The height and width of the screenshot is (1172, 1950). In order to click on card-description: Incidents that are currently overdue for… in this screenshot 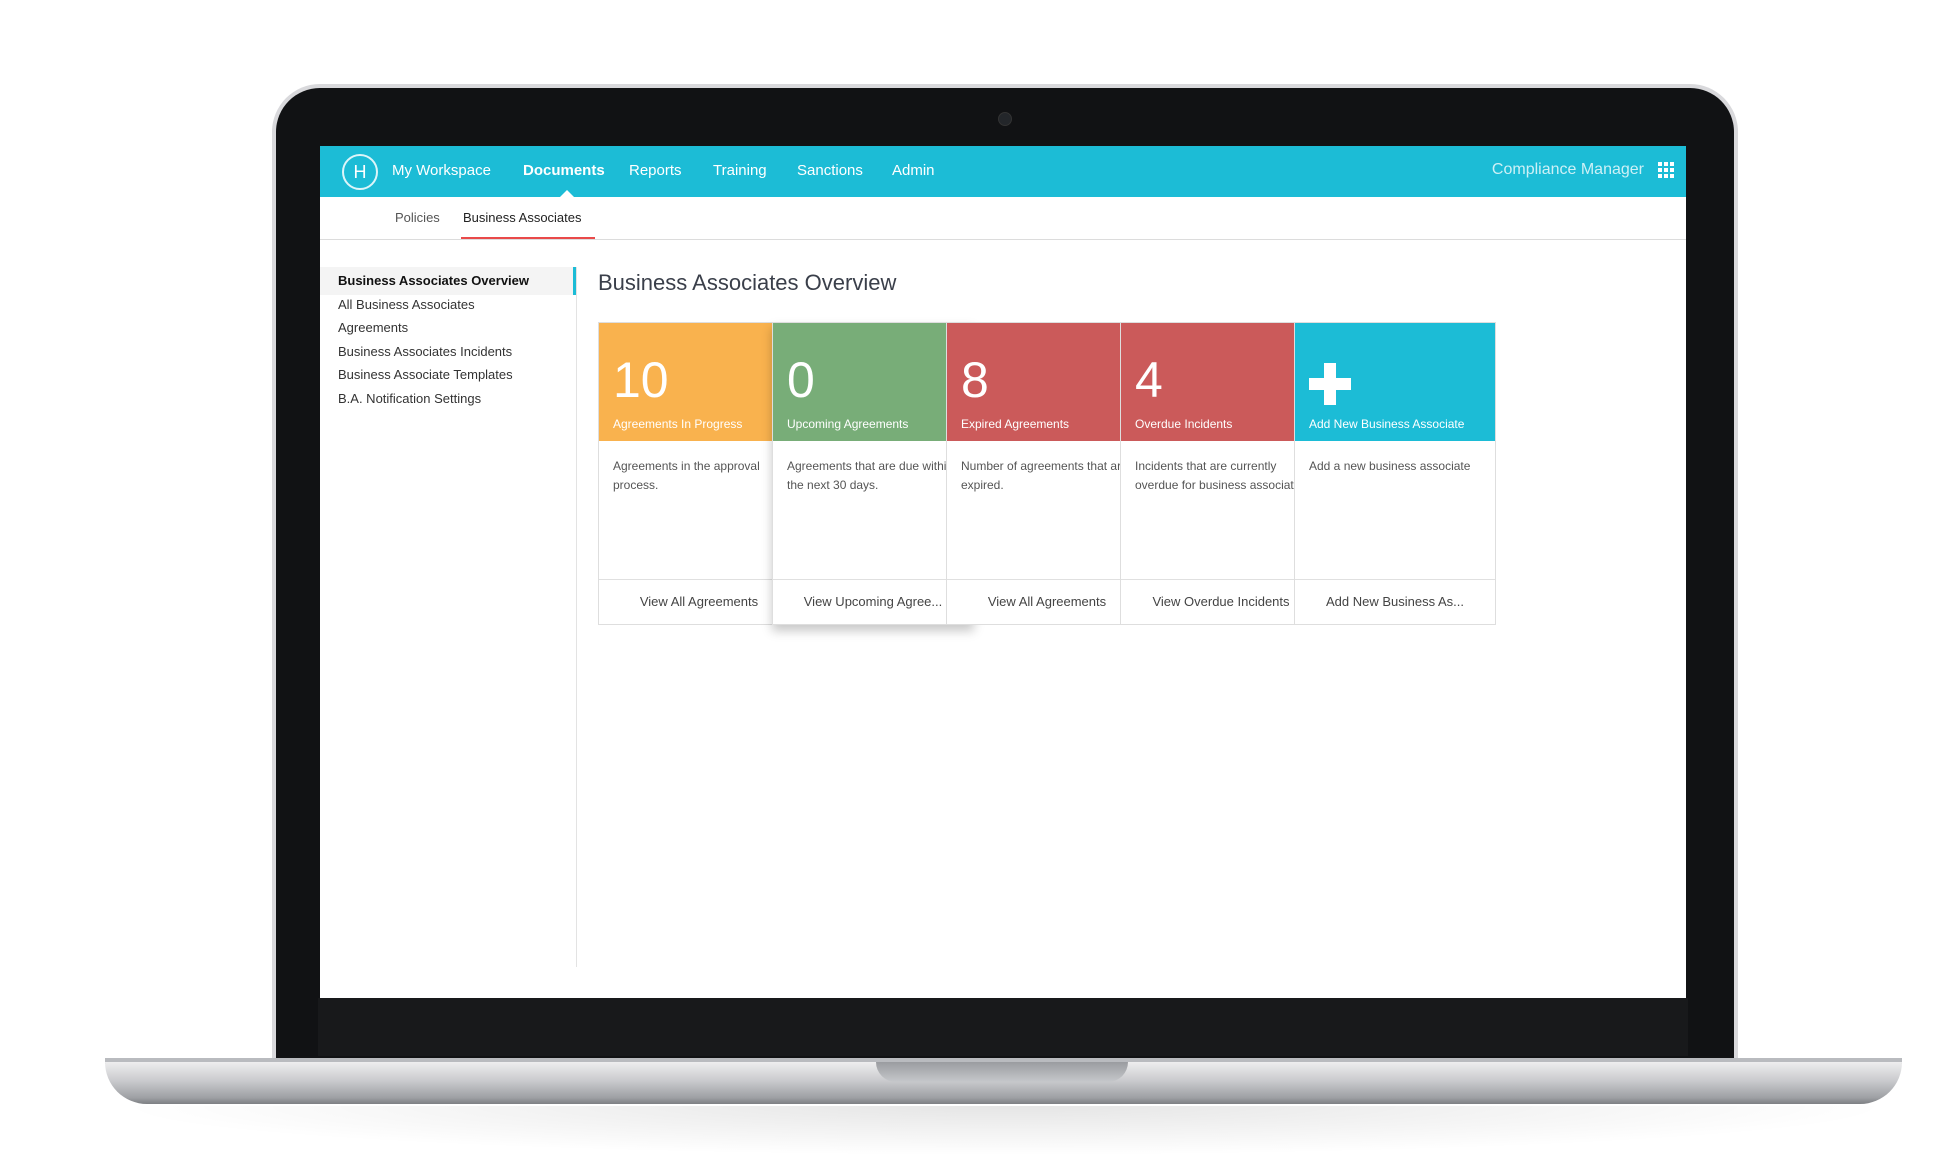, I will do `click(1222, 475)`.